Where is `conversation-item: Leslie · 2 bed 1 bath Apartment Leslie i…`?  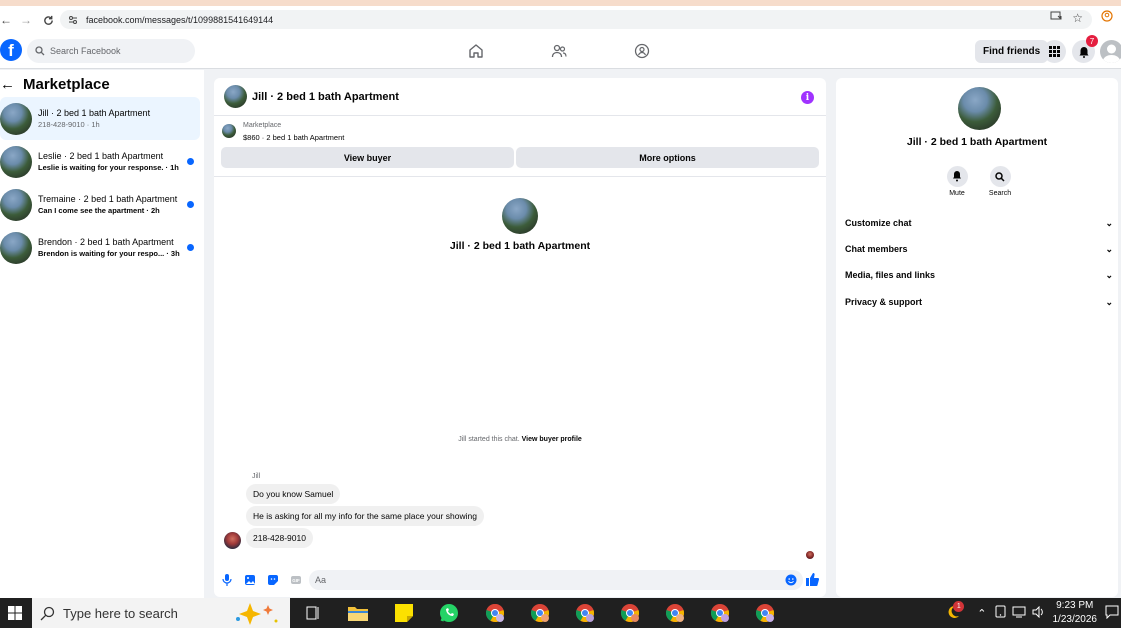
conversation-item: Leslie · 2 bed 1 bath Apartment Leslie i… is located at coordinates (100, 161).